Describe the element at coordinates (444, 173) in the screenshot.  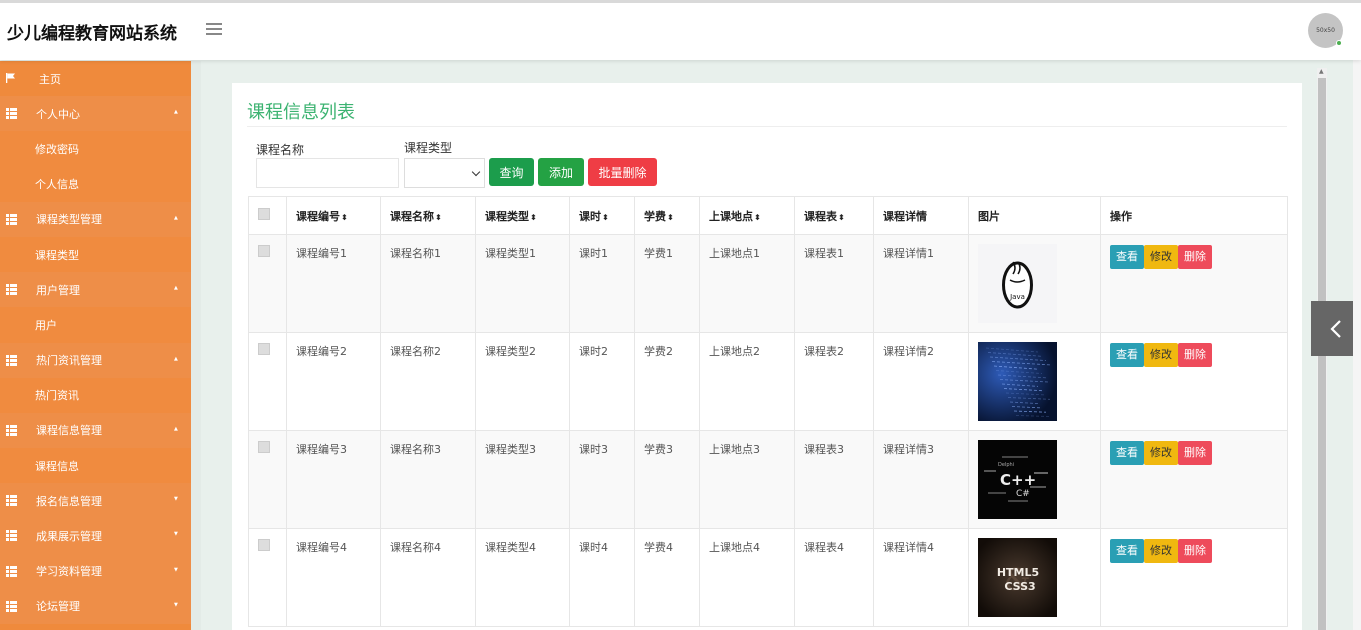
I see `course-type-select` at that location.